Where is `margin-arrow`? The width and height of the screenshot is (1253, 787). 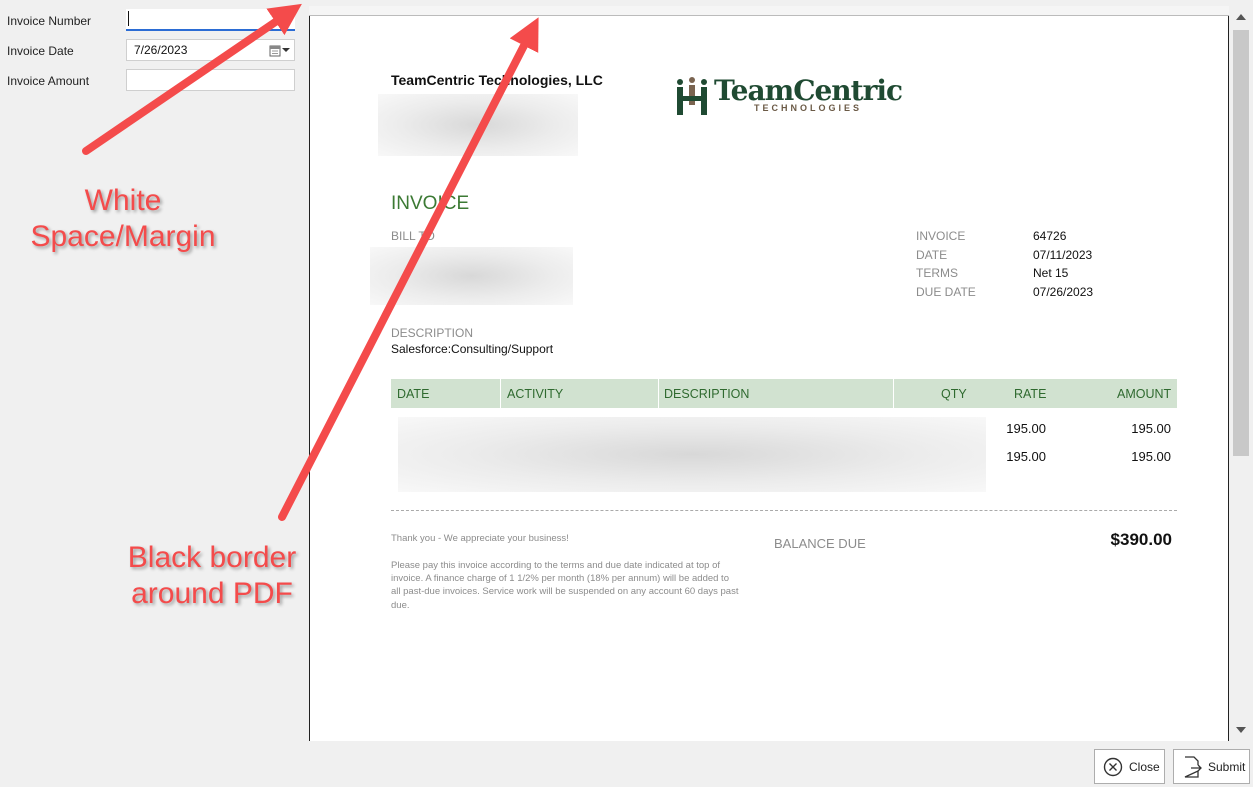 margin-arrow is located at coordinates (192, 79).